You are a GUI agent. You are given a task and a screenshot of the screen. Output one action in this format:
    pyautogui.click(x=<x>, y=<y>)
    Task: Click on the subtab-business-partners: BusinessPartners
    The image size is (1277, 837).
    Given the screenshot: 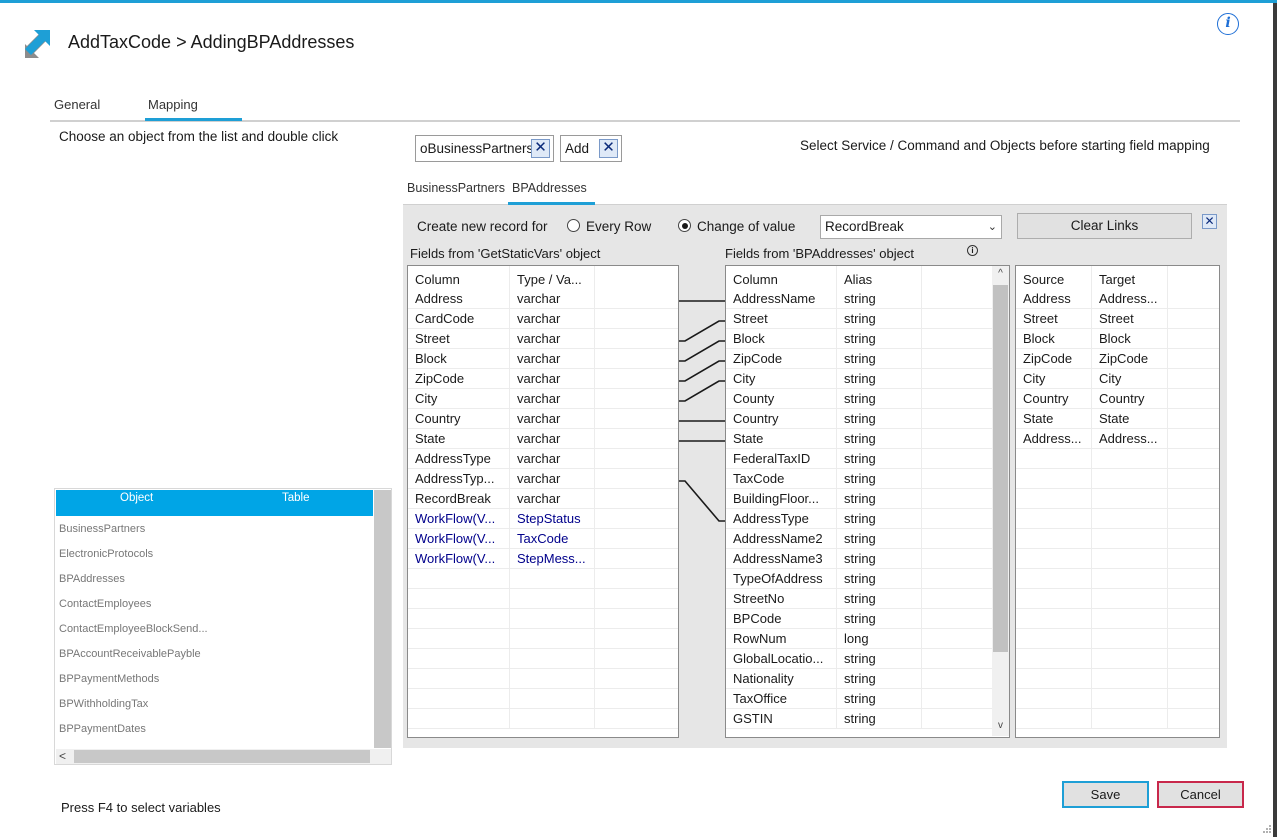 What is the action you would take?
    pyautogui.click(x=456, y=188)
    